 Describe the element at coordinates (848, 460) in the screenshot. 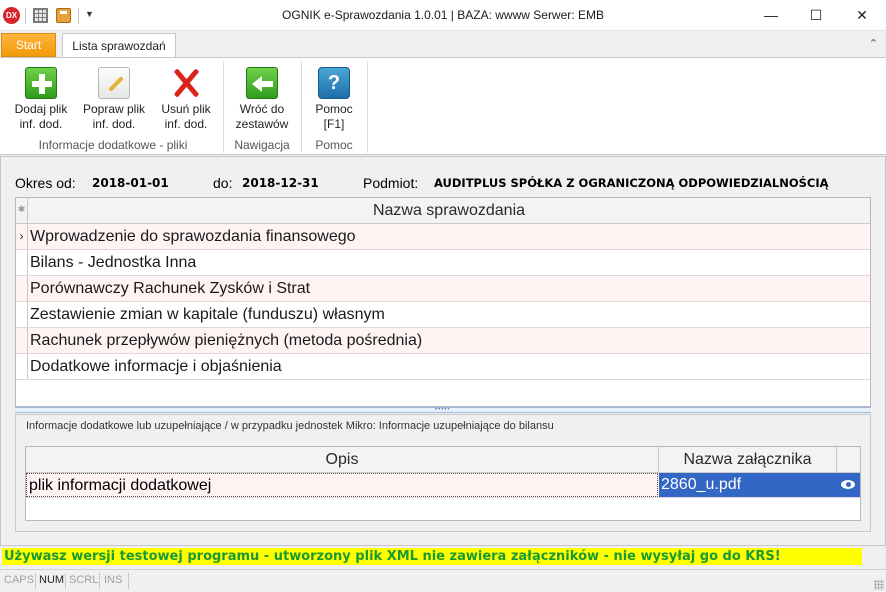

I see `column-header-preview` at that location.